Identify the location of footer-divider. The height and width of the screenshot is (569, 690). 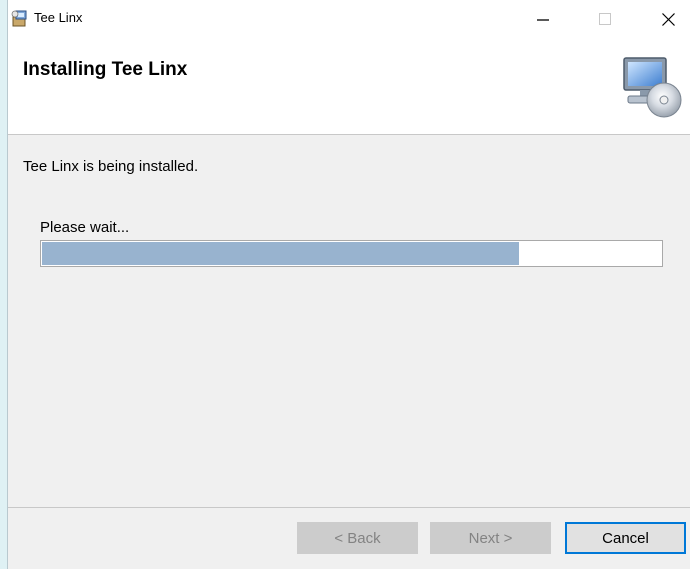
(349, 507).